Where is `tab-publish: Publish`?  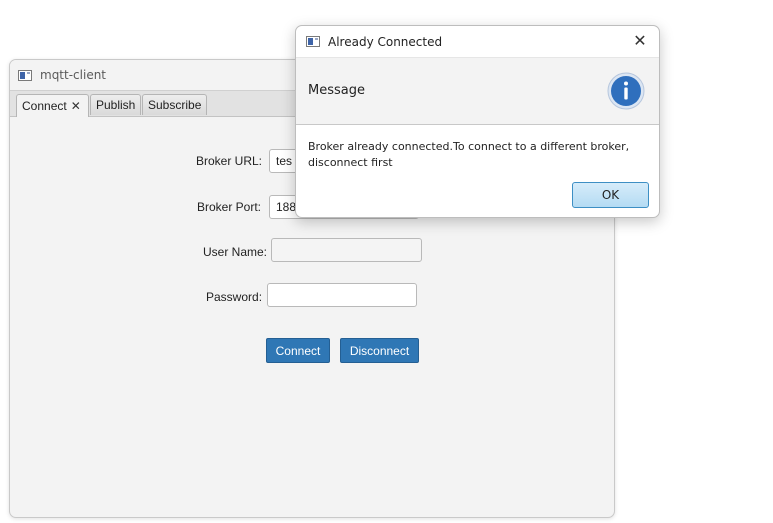
tab-publish: Publish is located at coordinates (115, 104).